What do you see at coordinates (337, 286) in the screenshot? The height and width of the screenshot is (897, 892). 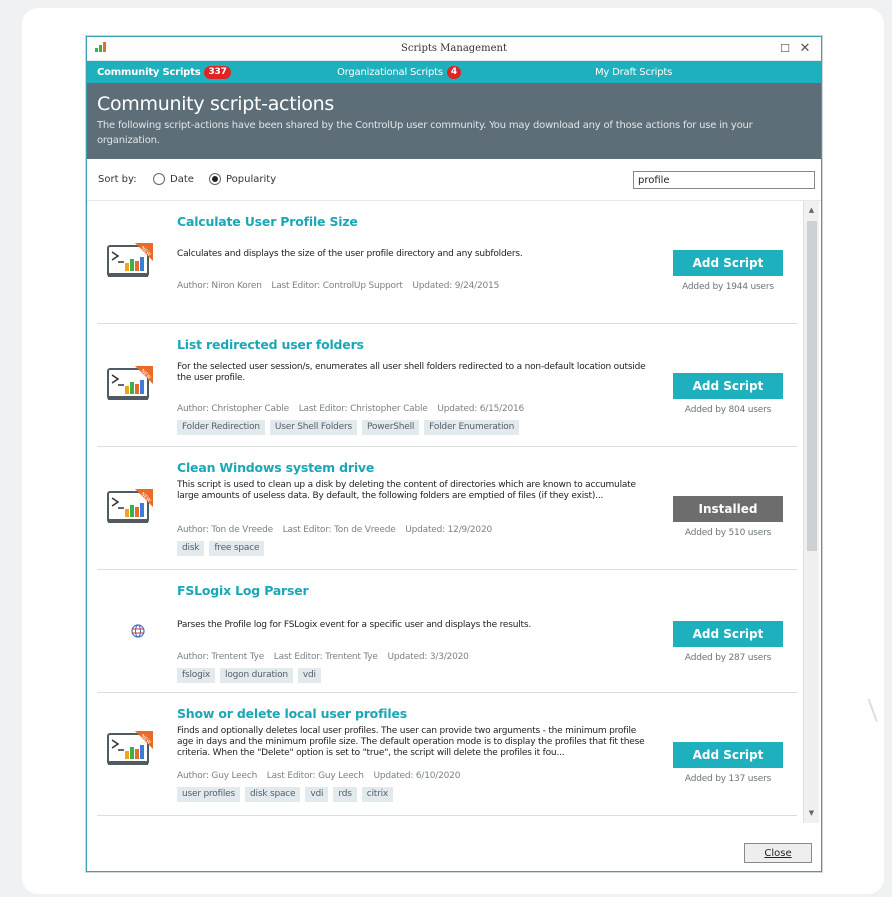 I see `last-editor-text: Last Editor: ControlUp Support` at bounding box center [337, 286].